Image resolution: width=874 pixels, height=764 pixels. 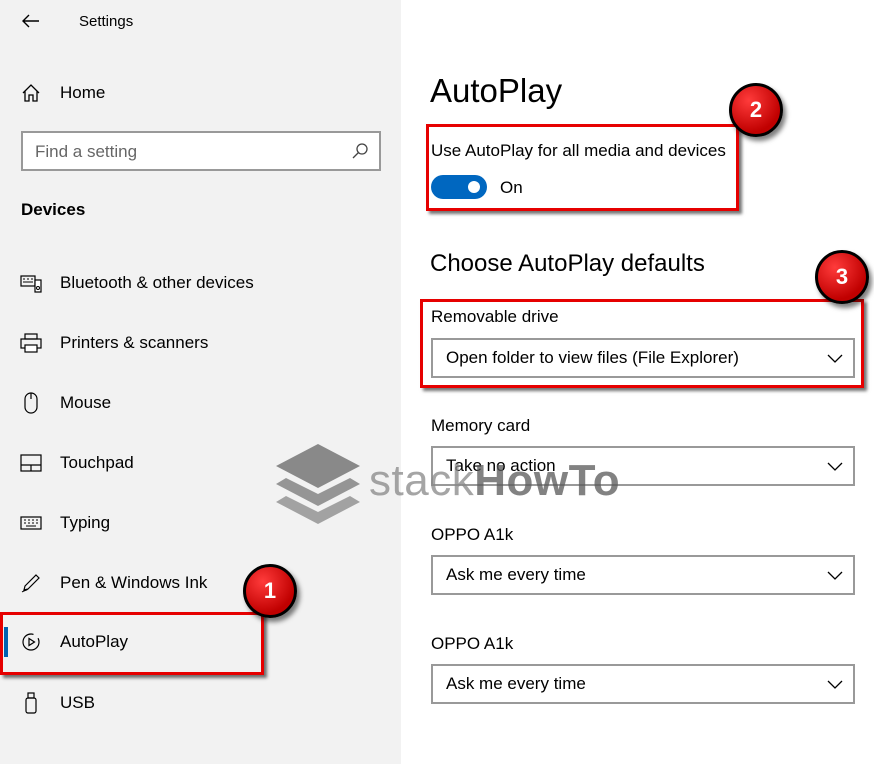 What do you see at coordinates (200, 703) in the screenshot?
I see `sidebar-item-usb: USB` at bounding box center [200, 703].